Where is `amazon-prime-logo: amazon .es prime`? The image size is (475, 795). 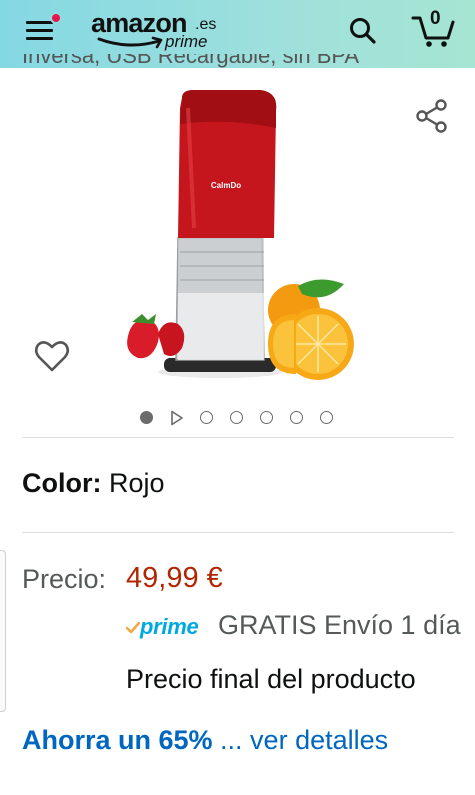 amazon-prime-logo: amazon .es prime is located at coordinates (156, 32).